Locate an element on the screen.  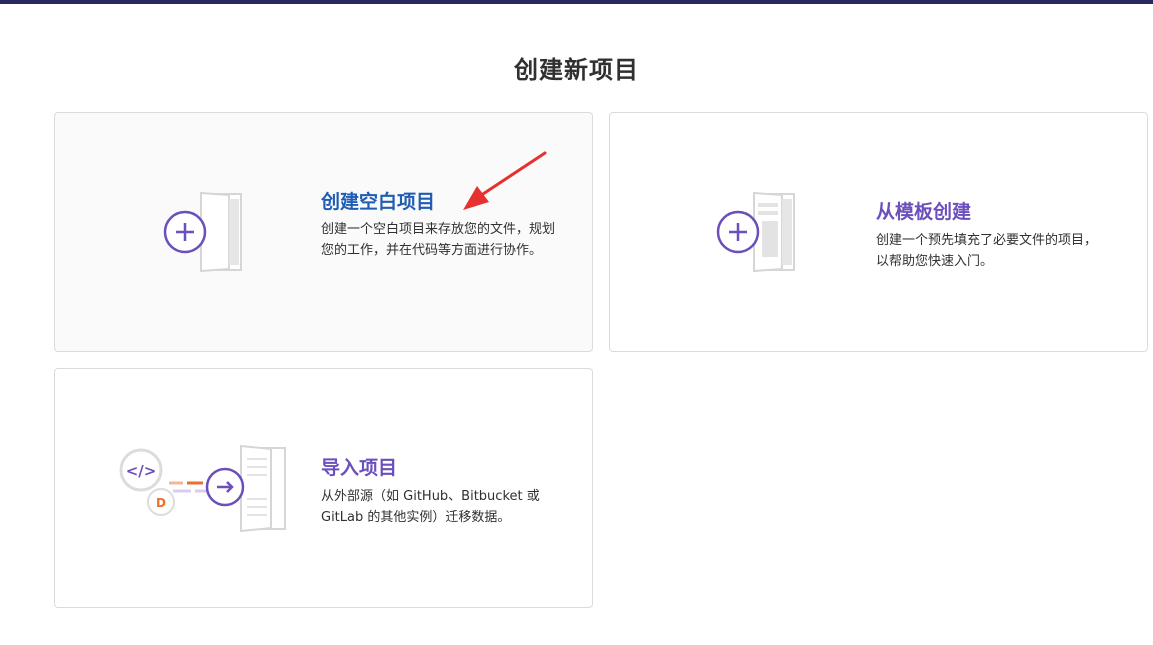
blank-project-description: 创建一个空白项目来存放您的文件，规划您的工作，并在代码等方面进行协作。 is located at coordinates (438, 240).